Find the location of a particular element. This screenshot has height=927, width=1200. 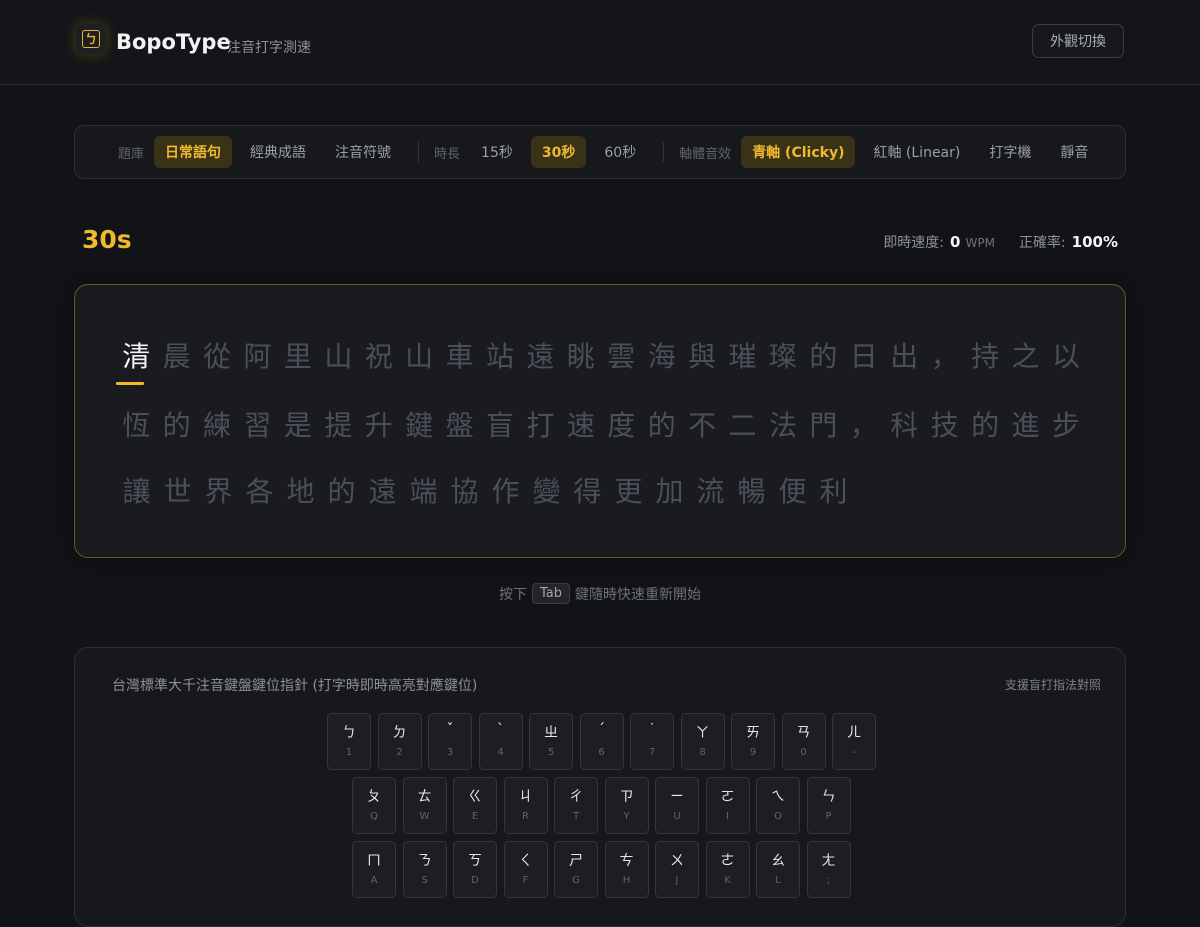

passage-char: 門 is located at coordinates (823, 425).